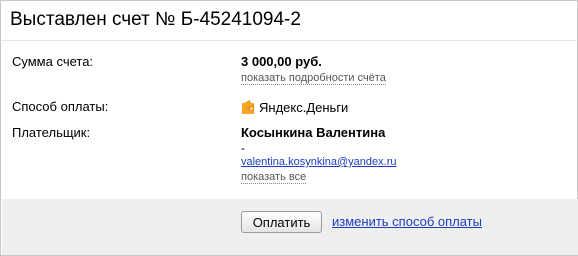  I want to click on amount-label: Сумма счета:, so click(53, 61).